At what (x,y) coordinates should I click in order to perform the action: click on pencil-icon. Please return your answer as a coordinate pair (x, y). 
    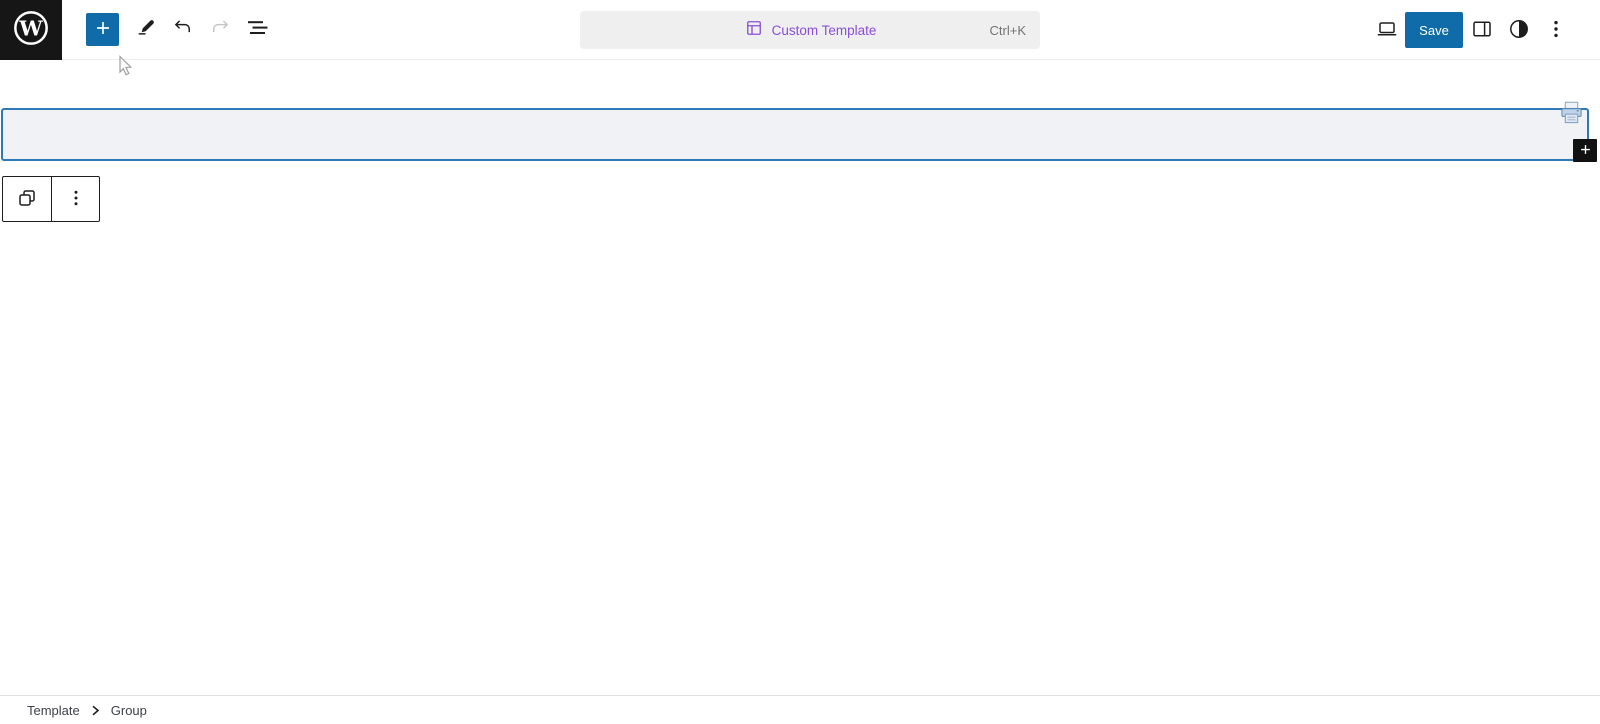
    Looking at the image, I should click on (146, 29).